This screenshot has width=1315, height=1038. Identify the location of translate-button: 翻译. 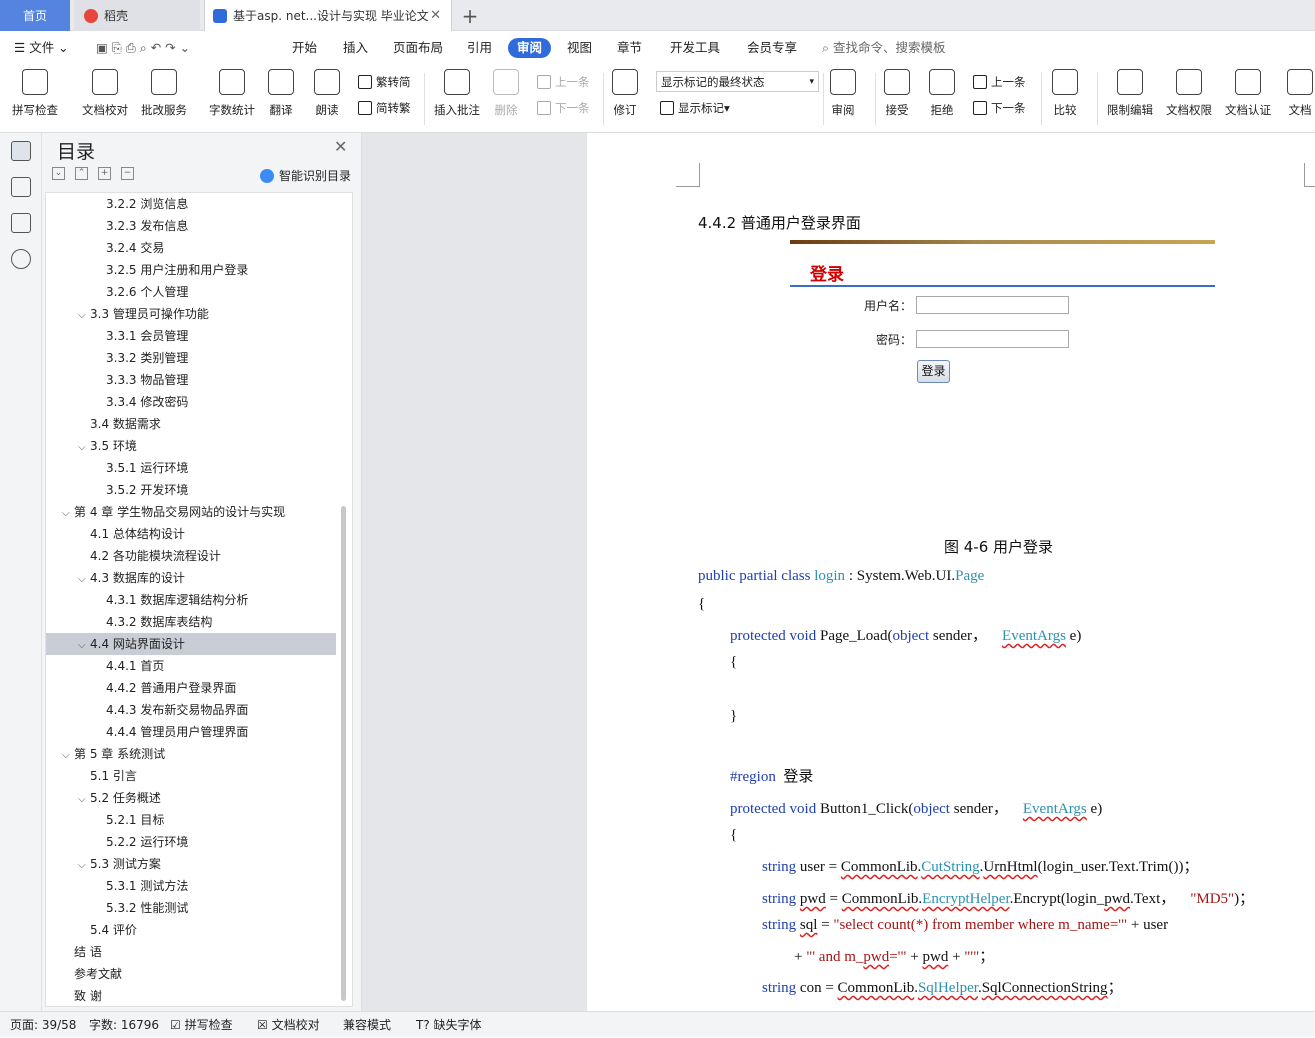
(281, 93).